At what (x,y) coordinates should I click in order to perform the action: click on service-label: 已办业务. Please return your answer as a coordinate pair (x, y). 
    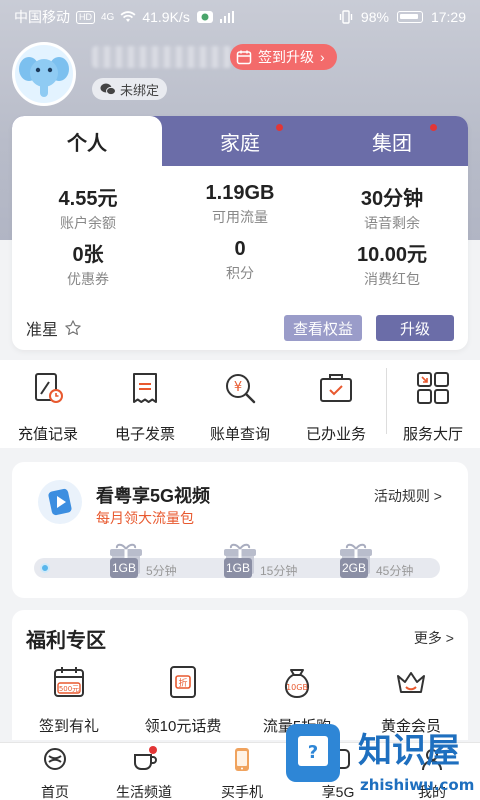
    Looking at the image, I should click on (335, 434).